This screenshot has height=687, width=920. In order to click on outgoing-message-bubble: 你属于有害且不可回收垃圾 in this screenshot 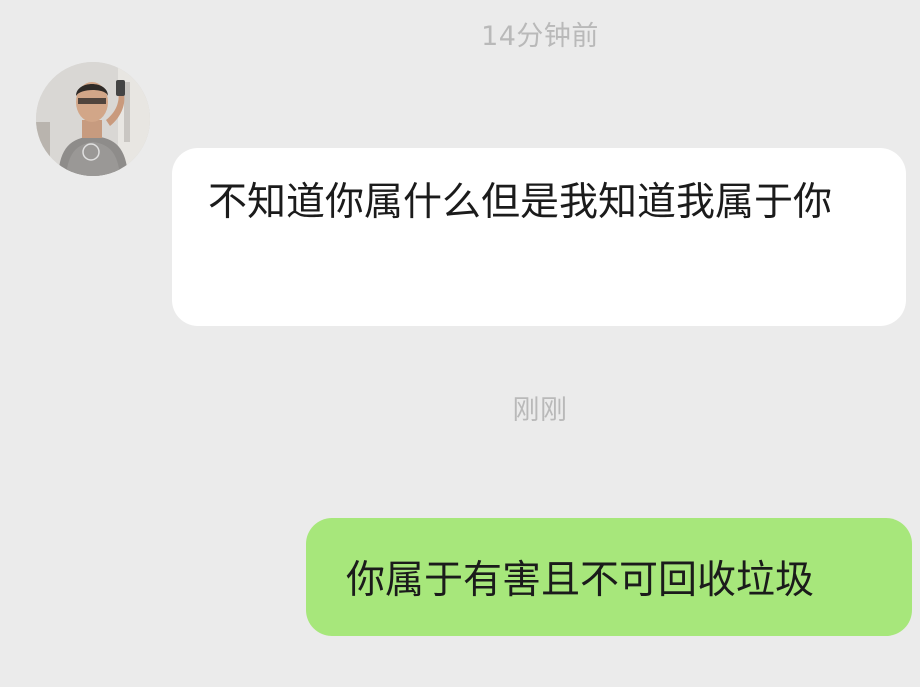, I will do `click(609, 577)`.